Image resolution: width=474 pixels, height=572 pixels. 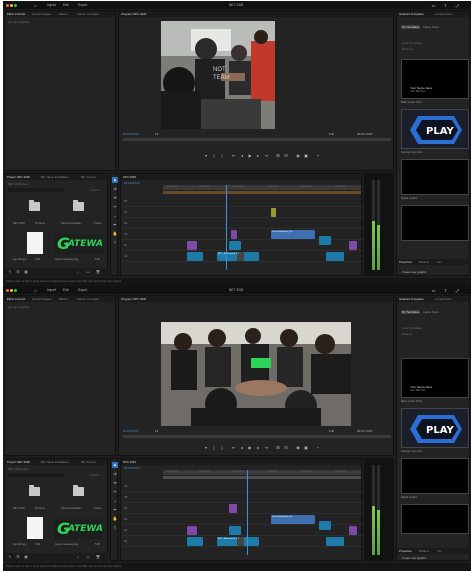 What do you see at coordinates (424, 262) in the screenshot?
I see `tab-markers: Markers` at bounding box center [424, 262].